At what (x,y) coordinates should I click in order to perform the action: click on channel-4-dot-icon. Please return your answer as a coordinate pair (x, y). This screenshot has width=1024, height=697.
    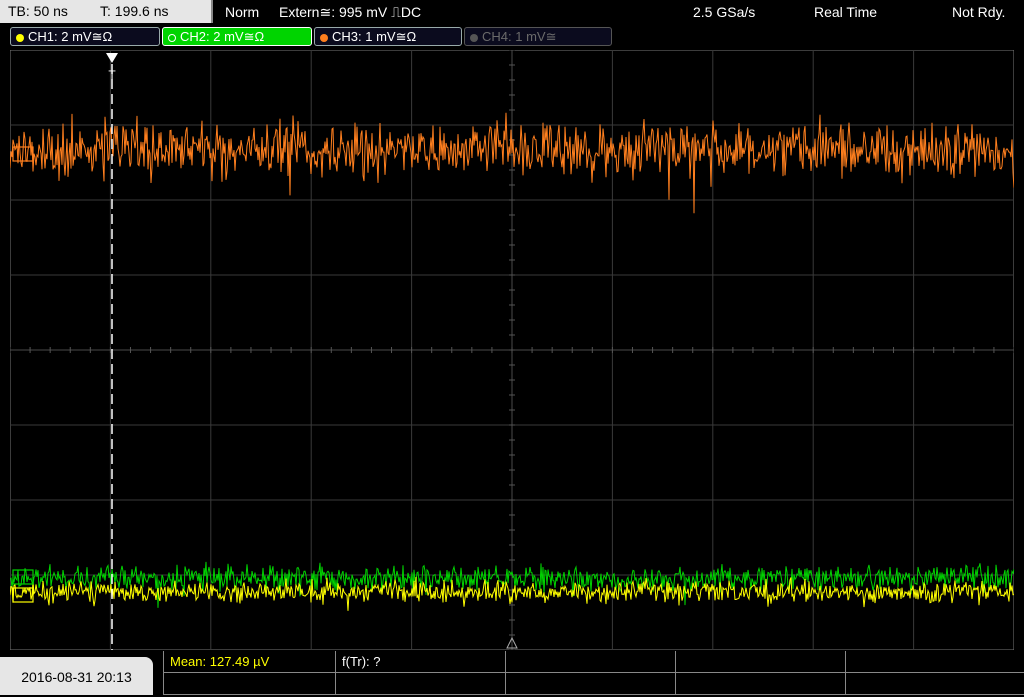
    Looking at the image, I should click on (474, 37).